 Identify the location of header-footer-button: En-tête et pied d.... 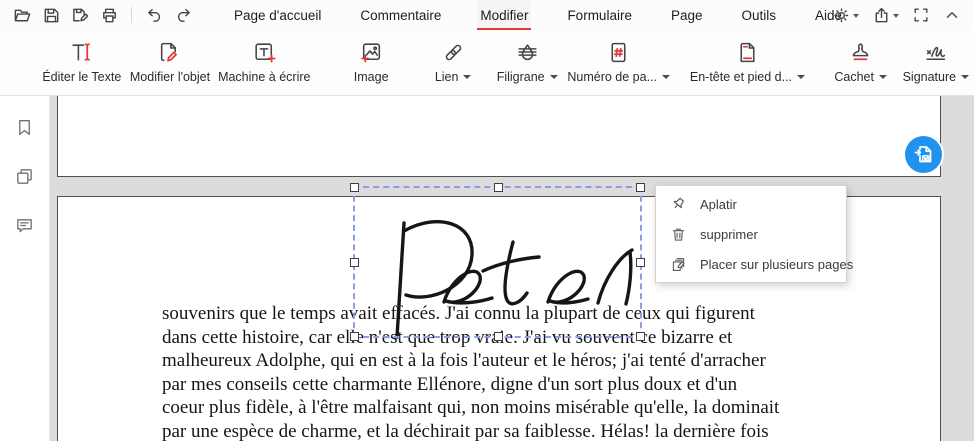
(747, 57).